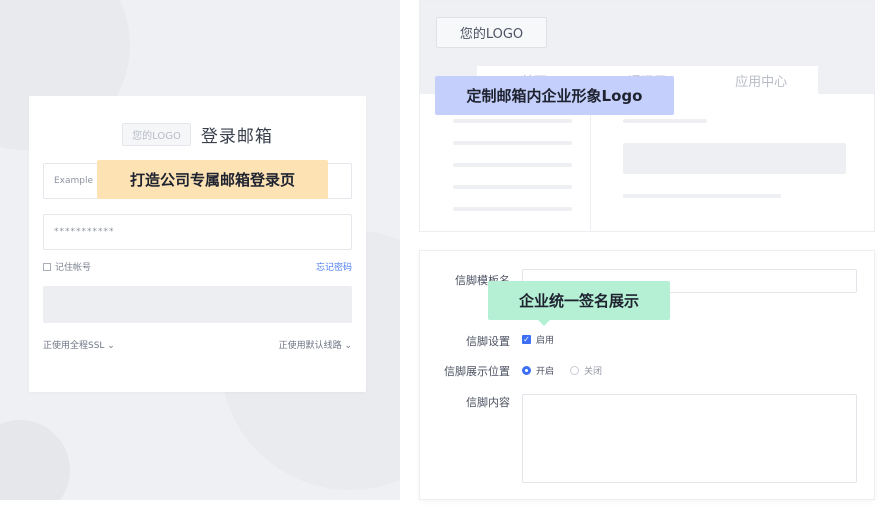 This screenshot has width=879, height=511. I want to click on signature-content-label: 信脚内容, so click(488, 402).